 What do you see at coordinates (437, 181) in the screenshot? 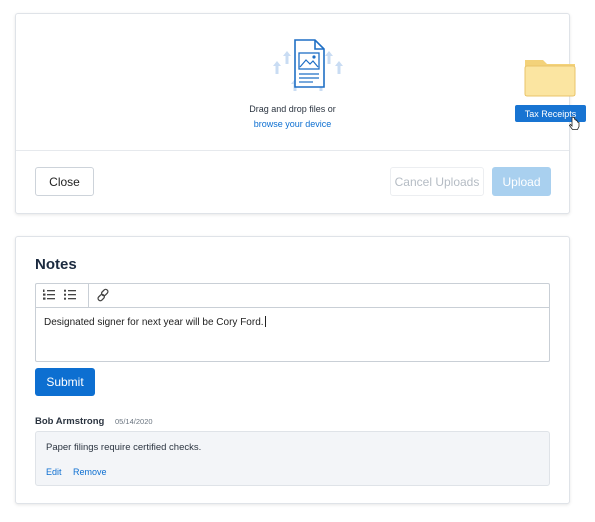
I see `cancel-uploads-button: Cancel Uploads` at bounding box center [437, 181].